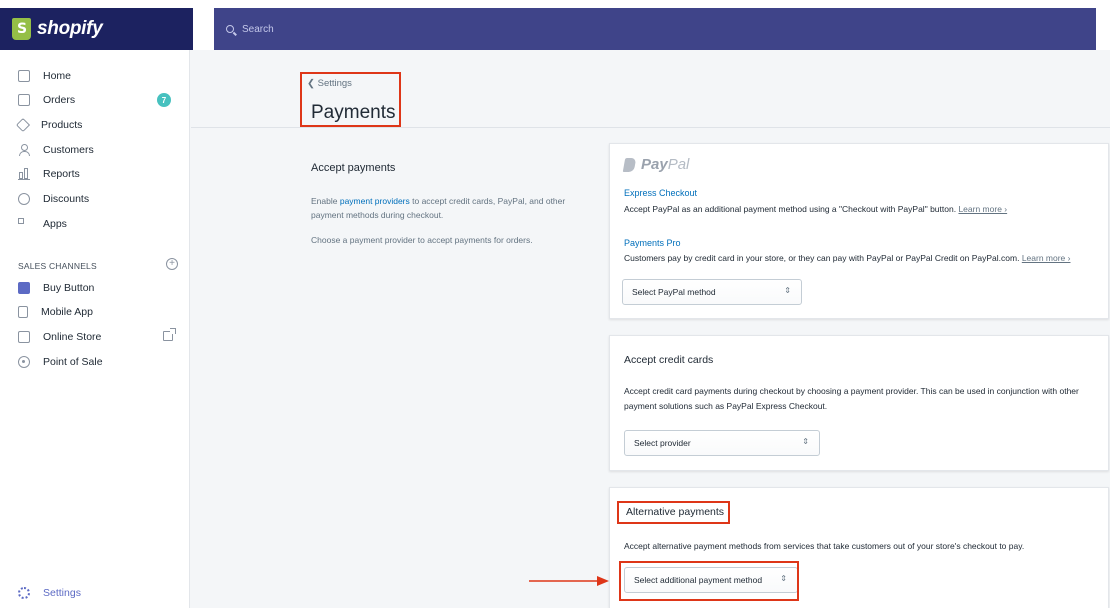 Image resolution: width=1110 pixels, height=608 pixels. Describe the element at coordinates (24, 199) in the screenshot. I see `discount-icon` at that location.